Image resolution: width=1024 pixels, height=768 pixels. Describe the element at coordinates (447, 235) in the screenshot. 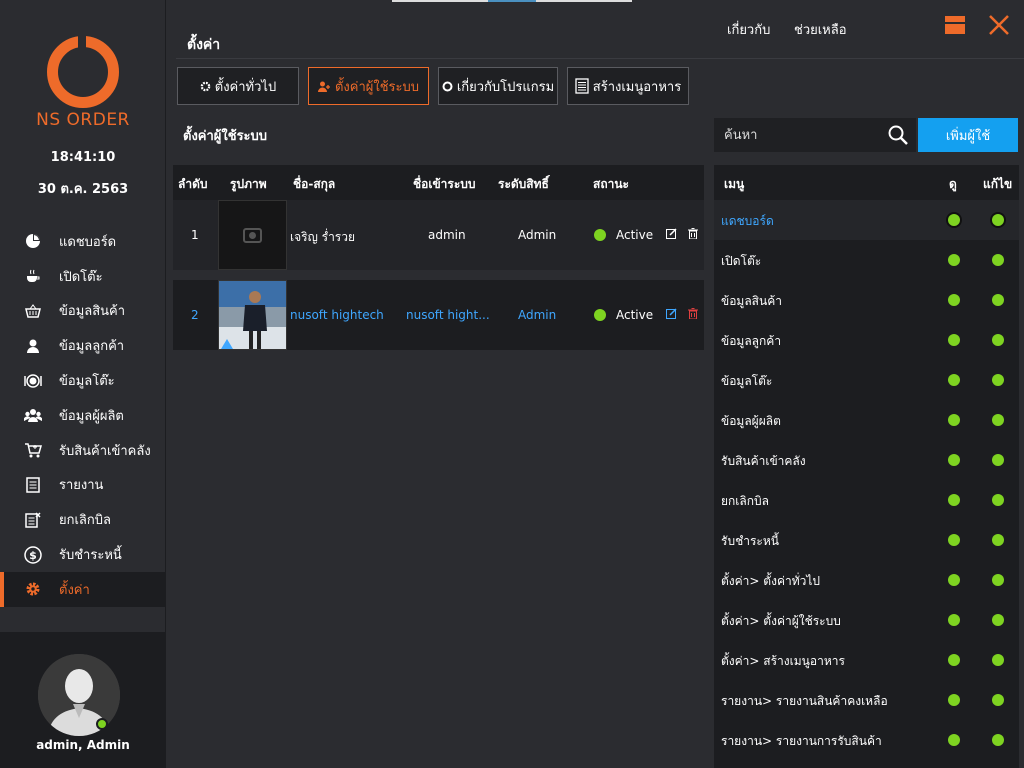

I see `cell-username: admin` at that location.